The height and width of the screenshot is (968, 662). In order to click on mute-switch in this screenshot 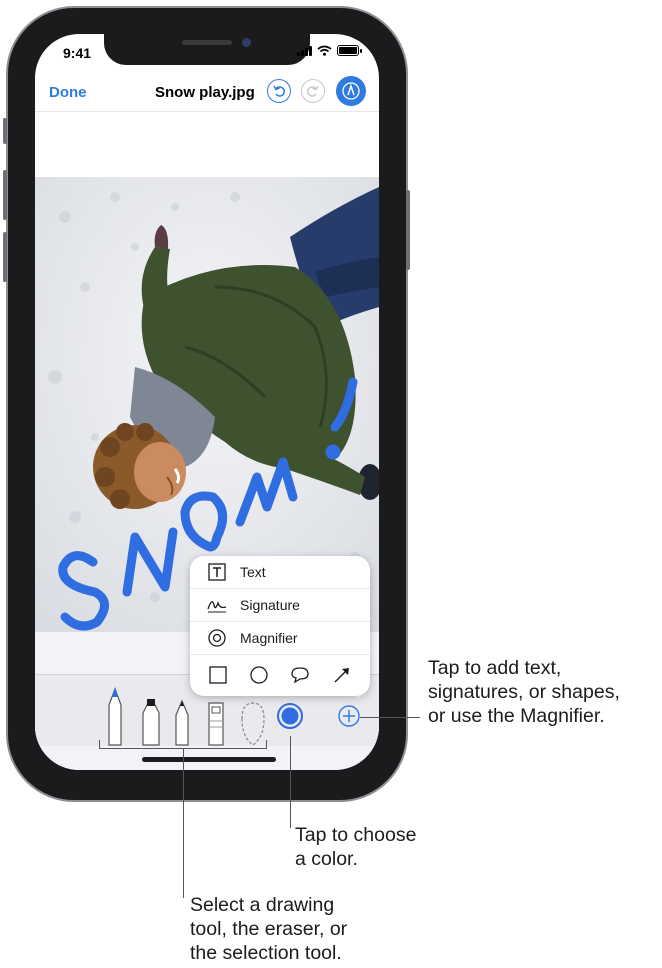, I will do `click(5, 131)`.